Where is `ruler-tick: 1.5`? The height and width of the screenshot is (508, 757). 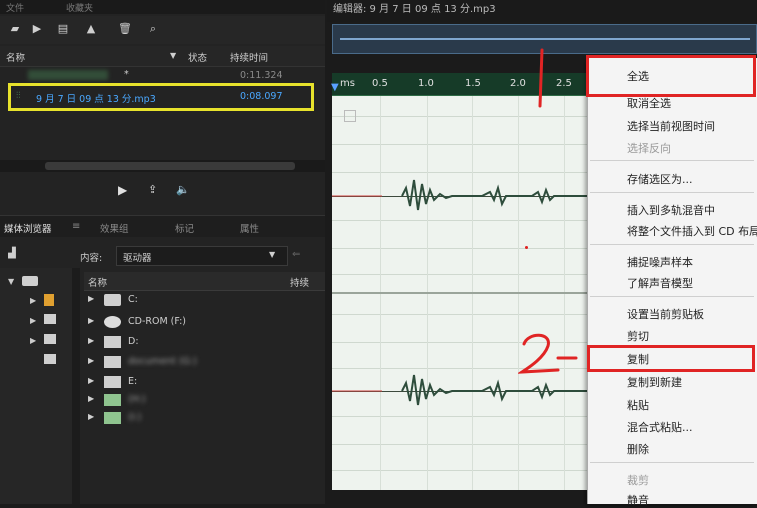
ruler-tick: 1.5 is located at coordinates (473, 83).